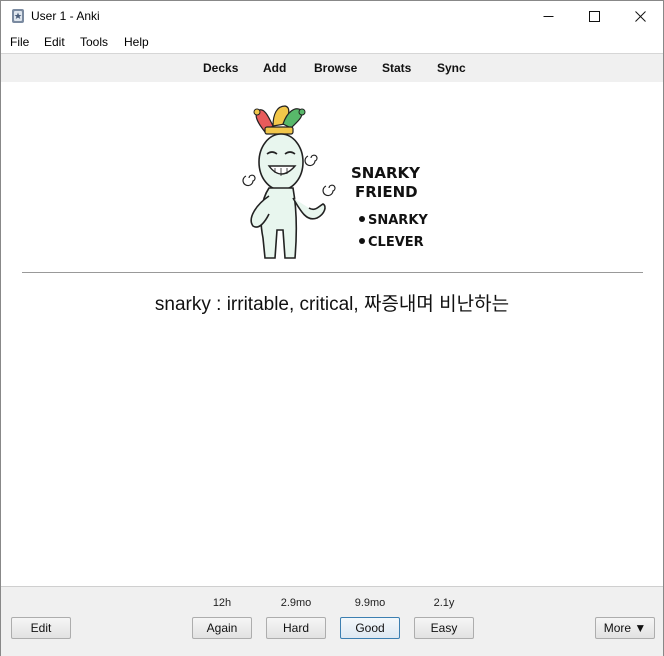  What do you see at coordinates (398, 220) in the screenshot?
I see `image-bullet1: SNARKY` at bounding box center [398, 220].